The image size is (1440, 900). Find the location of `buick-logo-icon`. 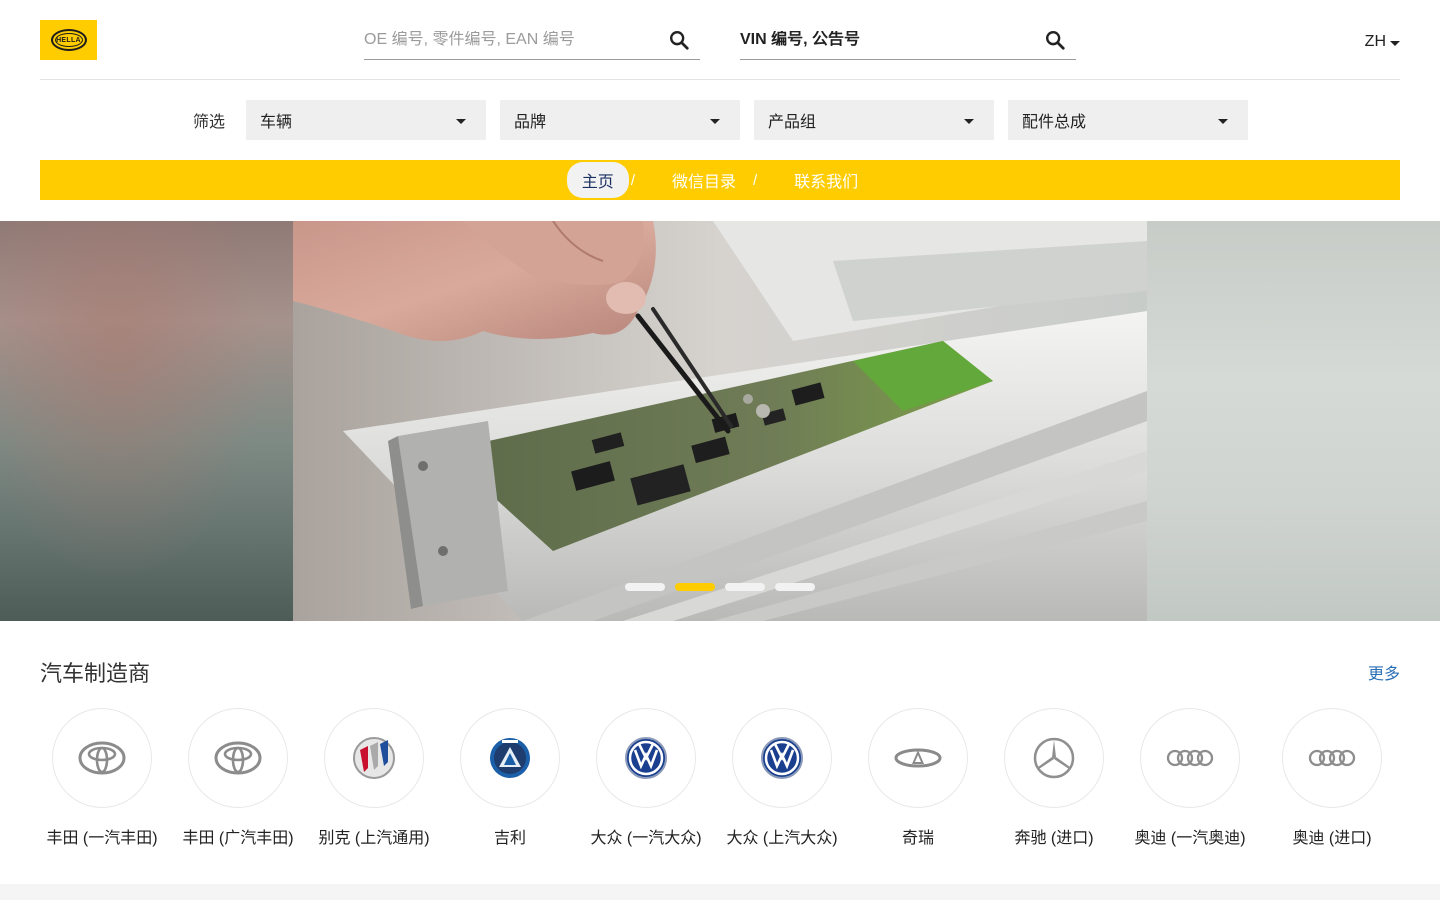

buick-logo-icon is located at coordinates (374, 758).